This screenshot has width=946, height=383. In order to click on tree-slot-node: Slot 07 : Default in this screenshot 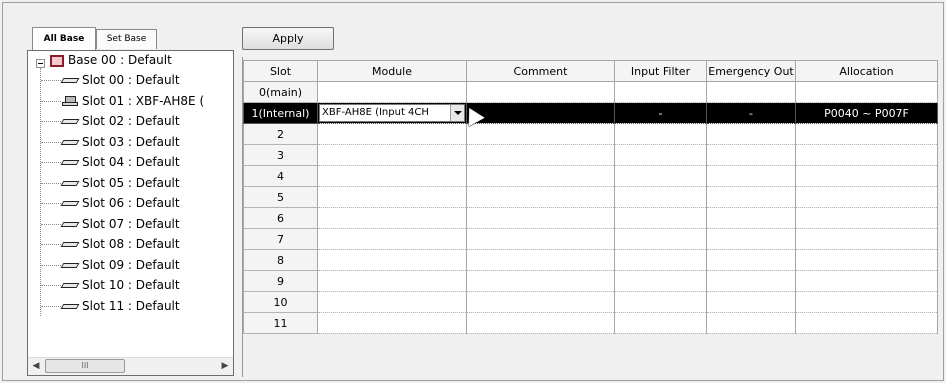, I will do `click(121, 224)`.